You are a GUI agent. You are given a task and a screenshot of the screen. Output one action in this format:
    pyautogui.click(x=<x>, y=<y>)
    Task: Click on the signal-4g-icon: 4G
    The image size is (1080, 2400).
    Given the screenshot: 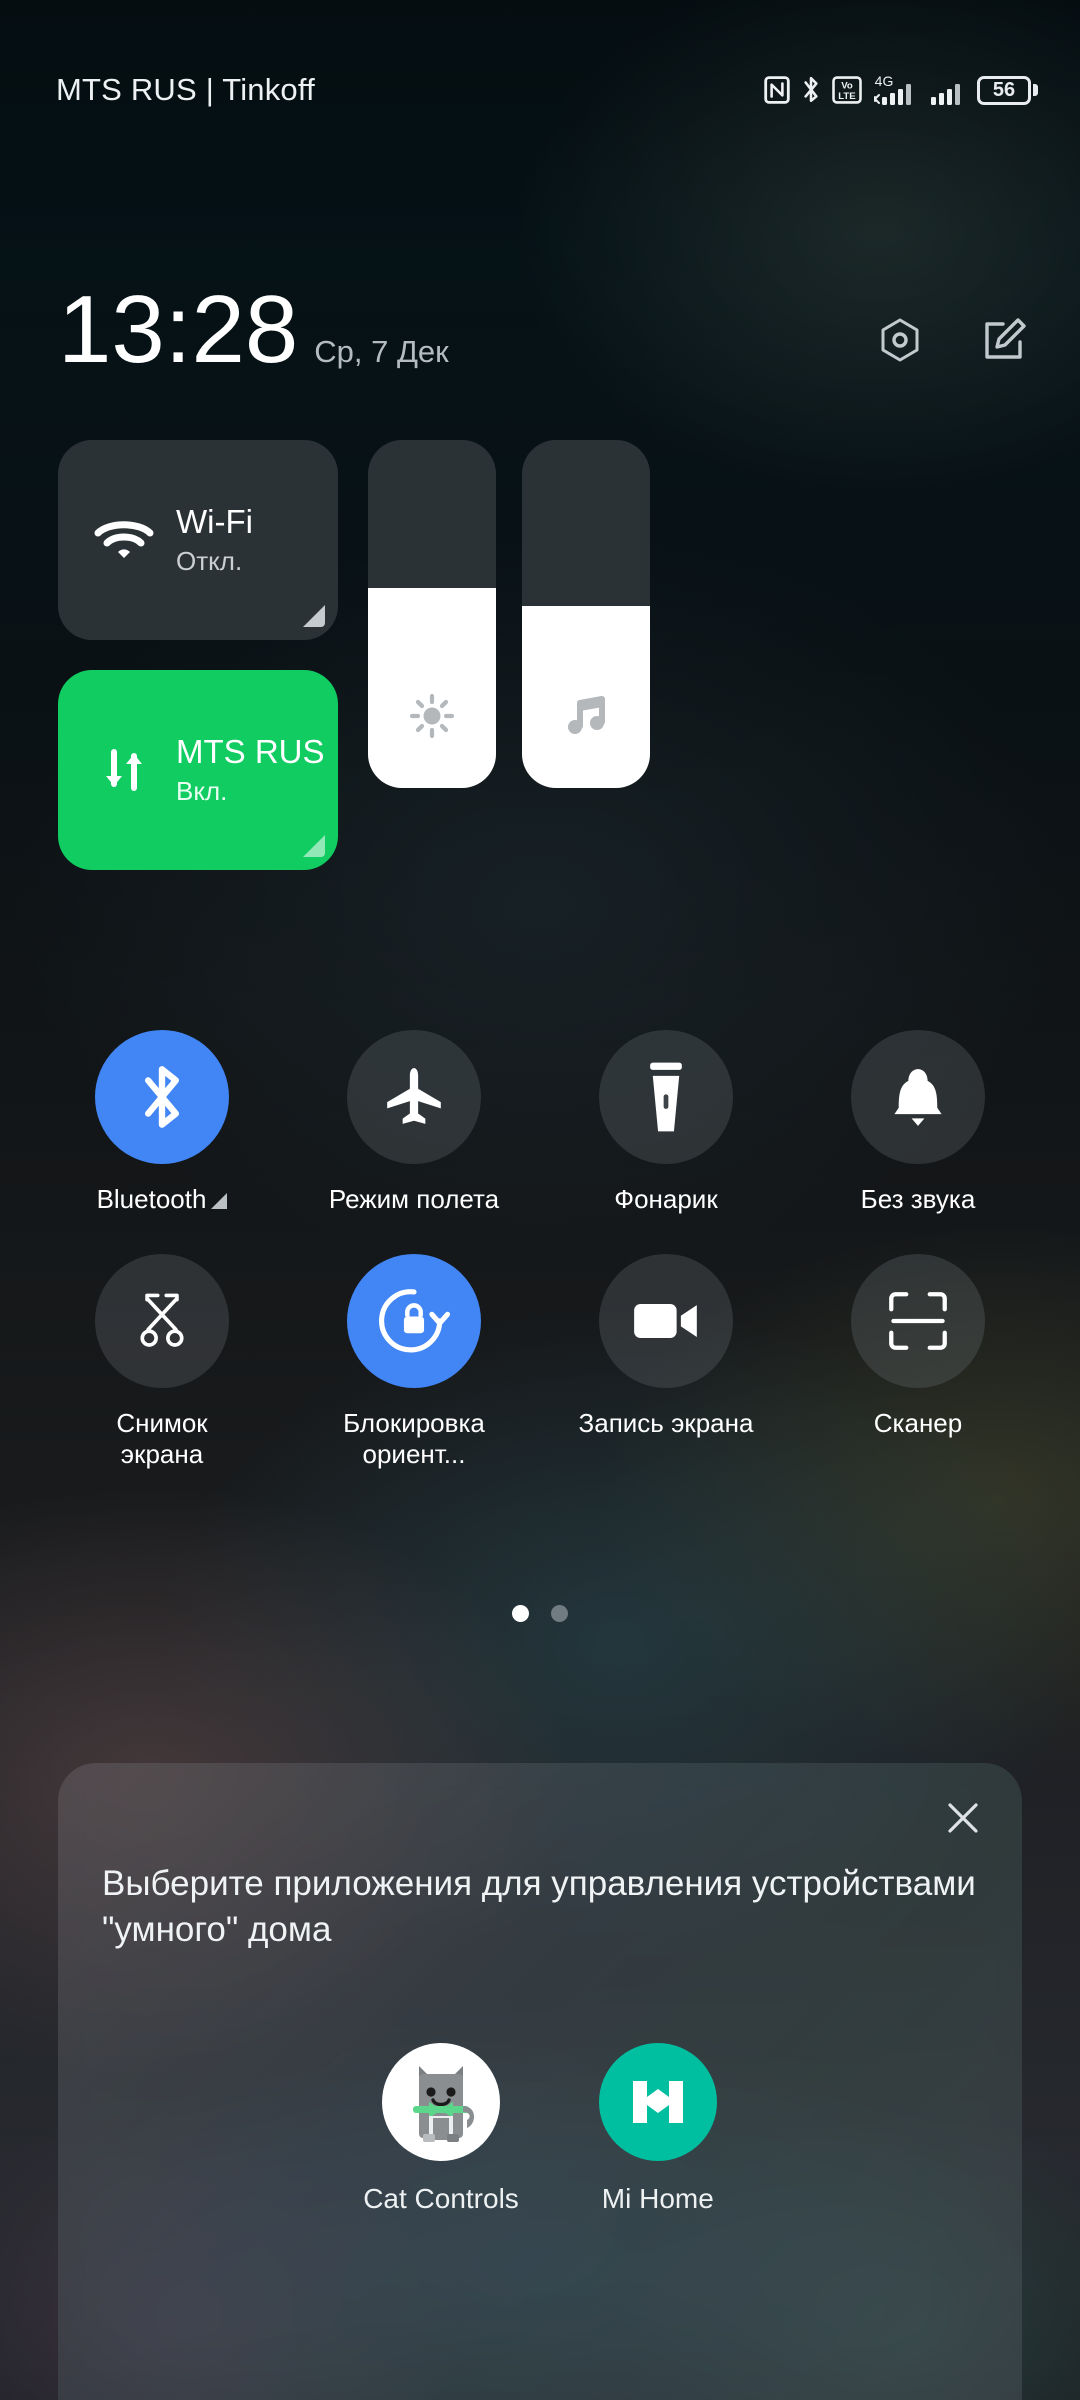 What is the action you would take?
    pyautogui.click(x=896, y=90)
    